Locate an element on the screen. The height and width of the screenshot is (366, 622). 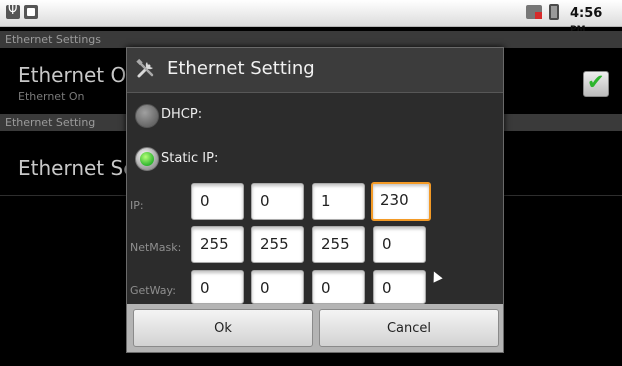
clock-time: 4:56 is located at coordinates (586, 13).